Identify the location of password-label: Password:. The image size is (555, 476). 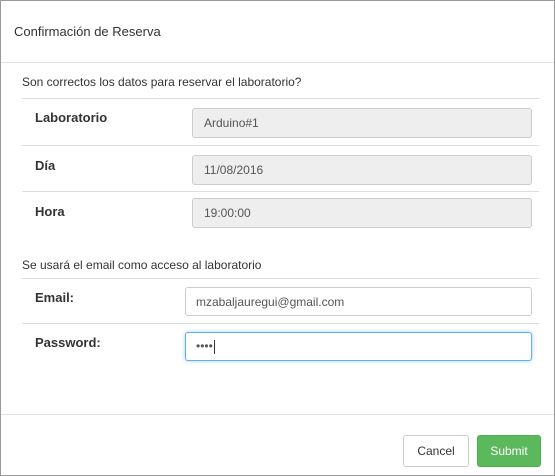
(68, 342).